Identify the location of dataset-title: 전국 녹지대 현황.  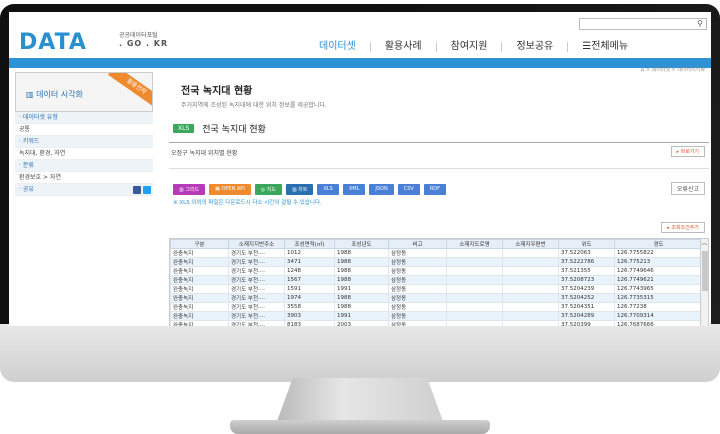
(234, 130).